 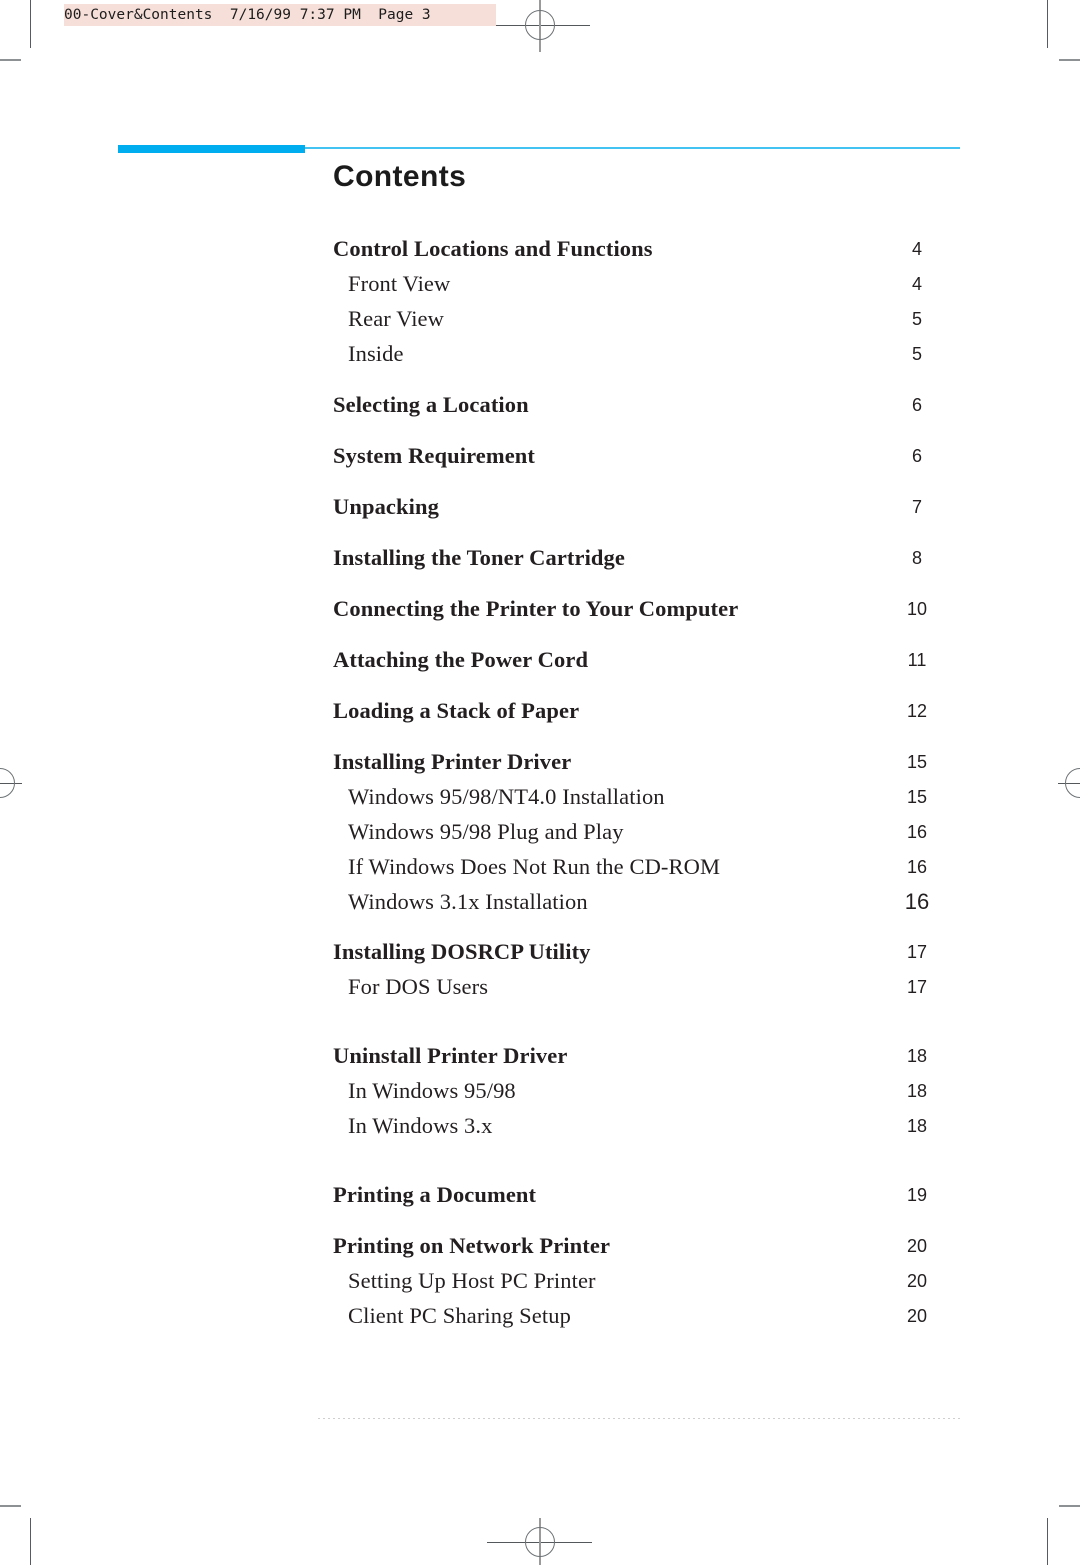 What do you see at coordinates (459, 1315) in the screenshot?
I see `toc-entry-label: Client PC Sharing Setup` at bounding box center [459, 1315].